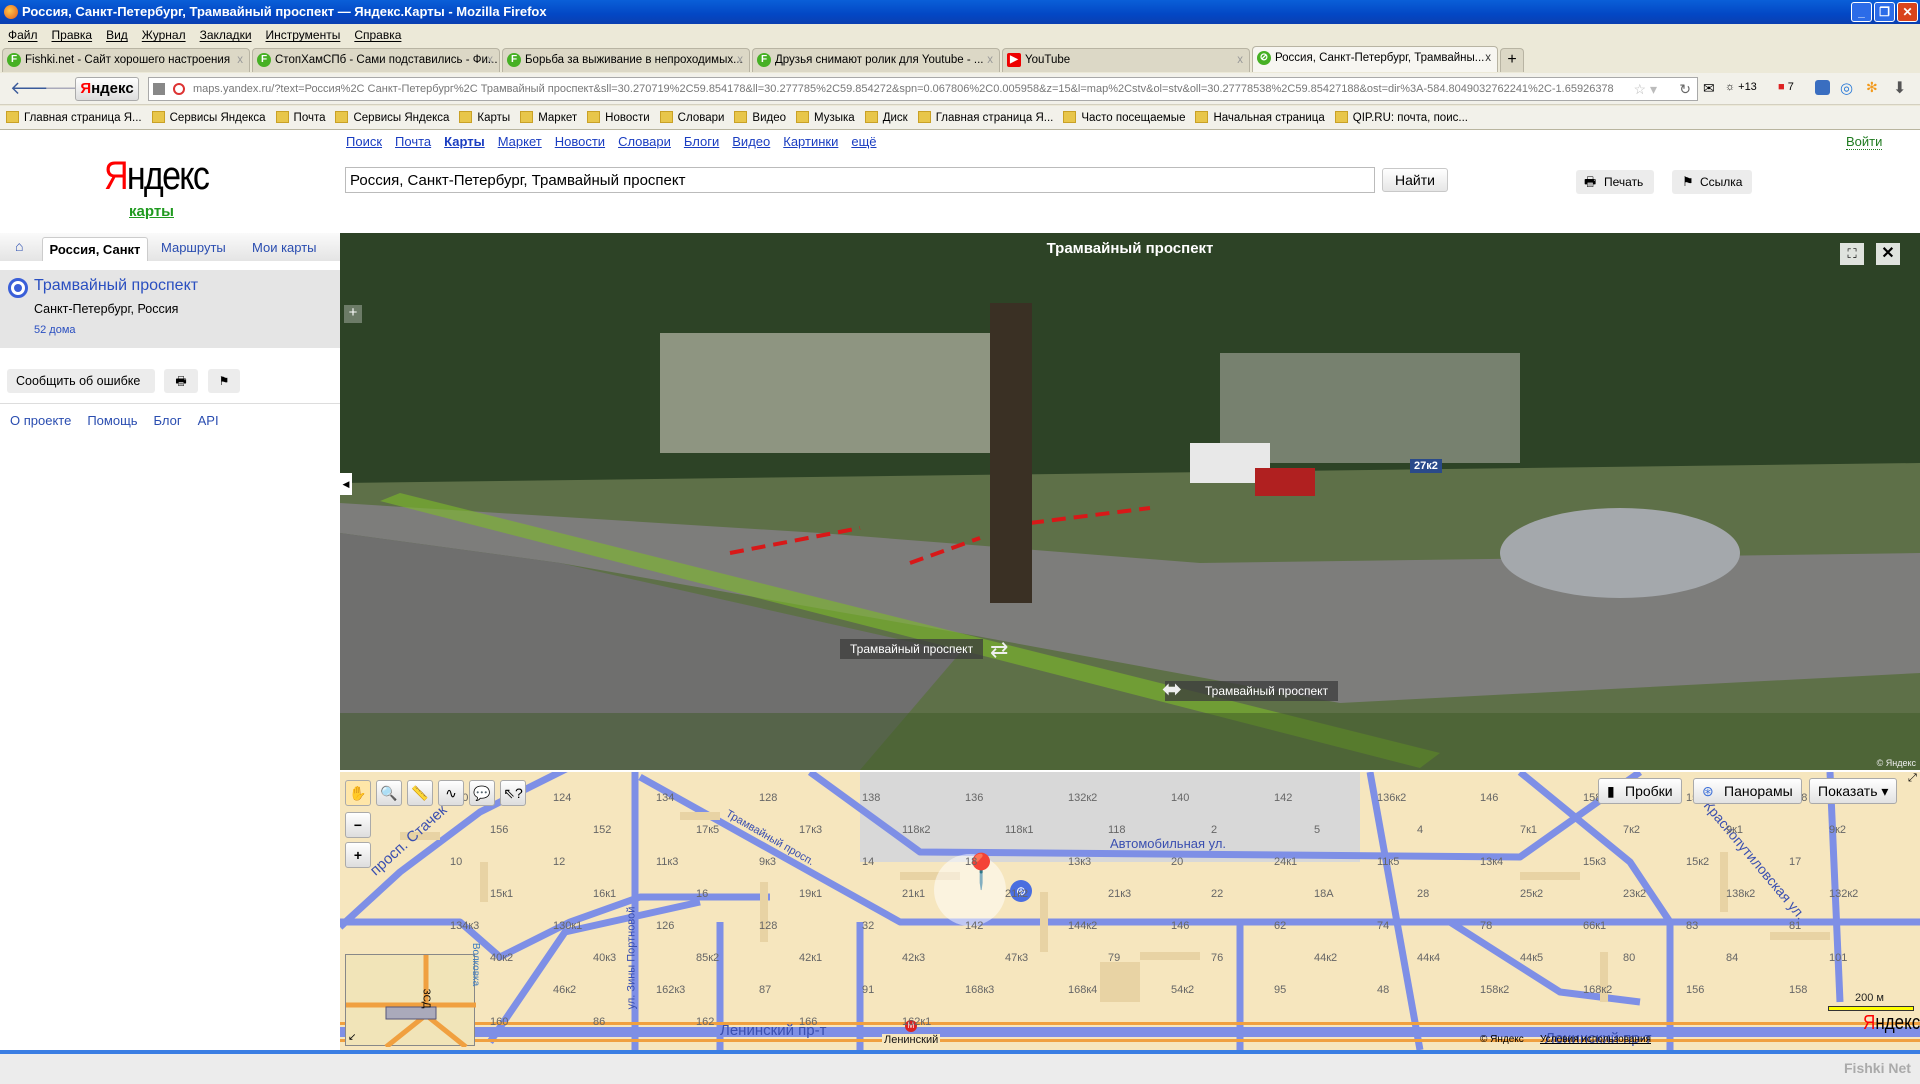 This screenshot has width=1920, height=1084. What do you see at coordinates (376, 60) in the screenshot?
I see `browser-tab: F СтопХамСПб - Сами подставились - Фи... x` at bounding box center [376, 60].